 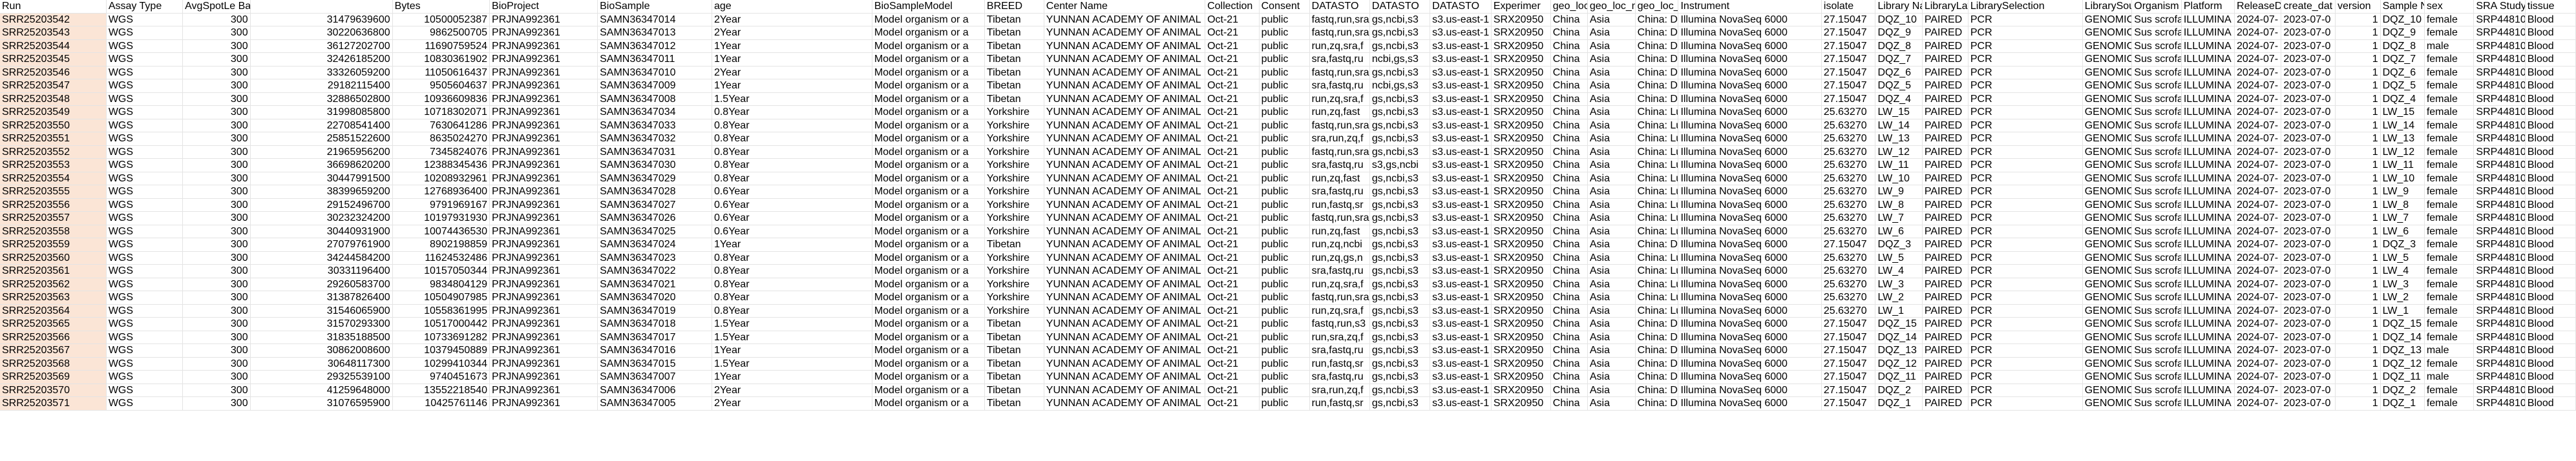 What do you see at coordinates (2499, 192) in the screenshot?
I see `cell-sra-study: SRP448108` at bounding box center [2499, 192].